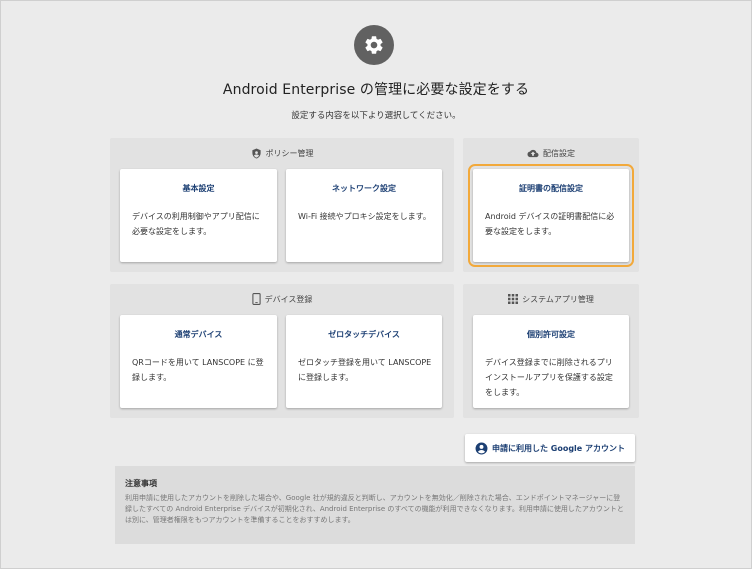 Image resolution: width=752 pixels, height=569 pixels. What do you see at coordinates (549, 377) in the screenshot?
I see `card-description: デバイス登録までに削除されるプリインストールアプリを保護する設定をします。` at bounding box center [549, 377].